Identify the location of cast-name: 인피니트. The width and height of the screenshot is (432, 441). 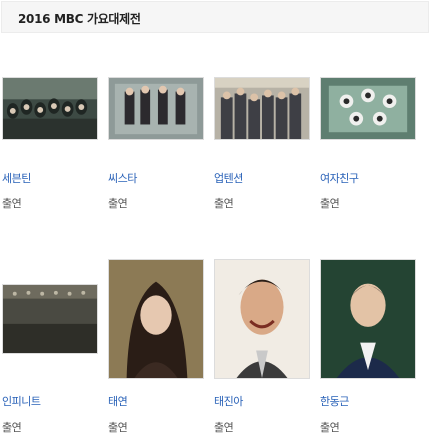
(21, 401).